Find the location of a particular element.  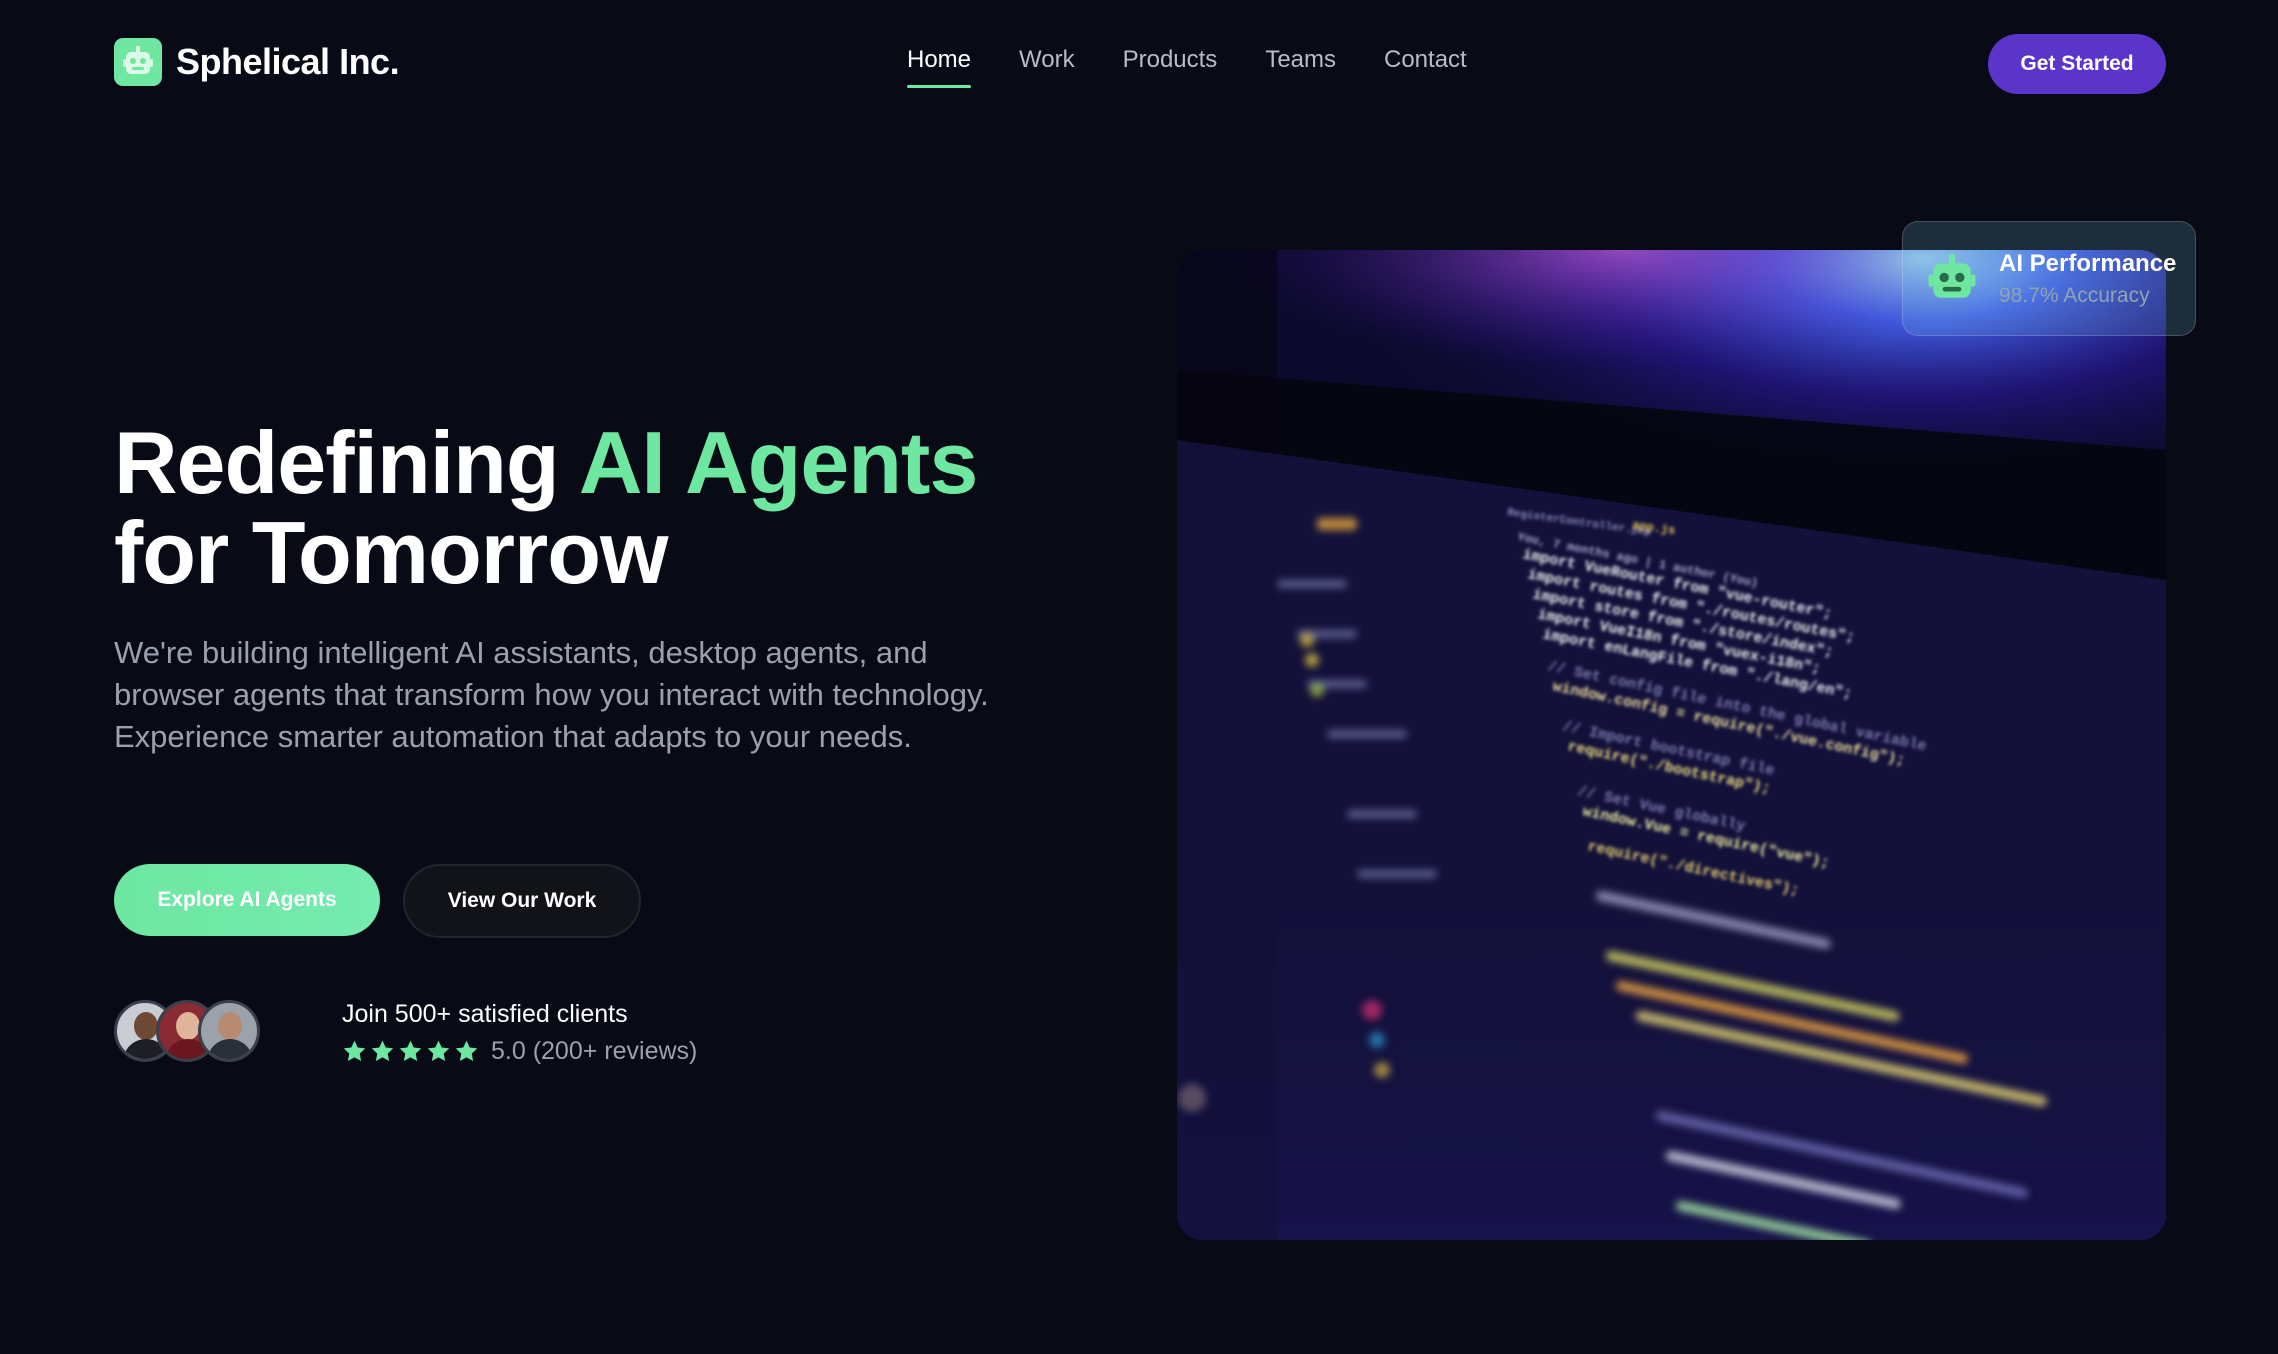

hero-title: Redefining AI Agents for Tomorrow is located at coordinates (546, 508).